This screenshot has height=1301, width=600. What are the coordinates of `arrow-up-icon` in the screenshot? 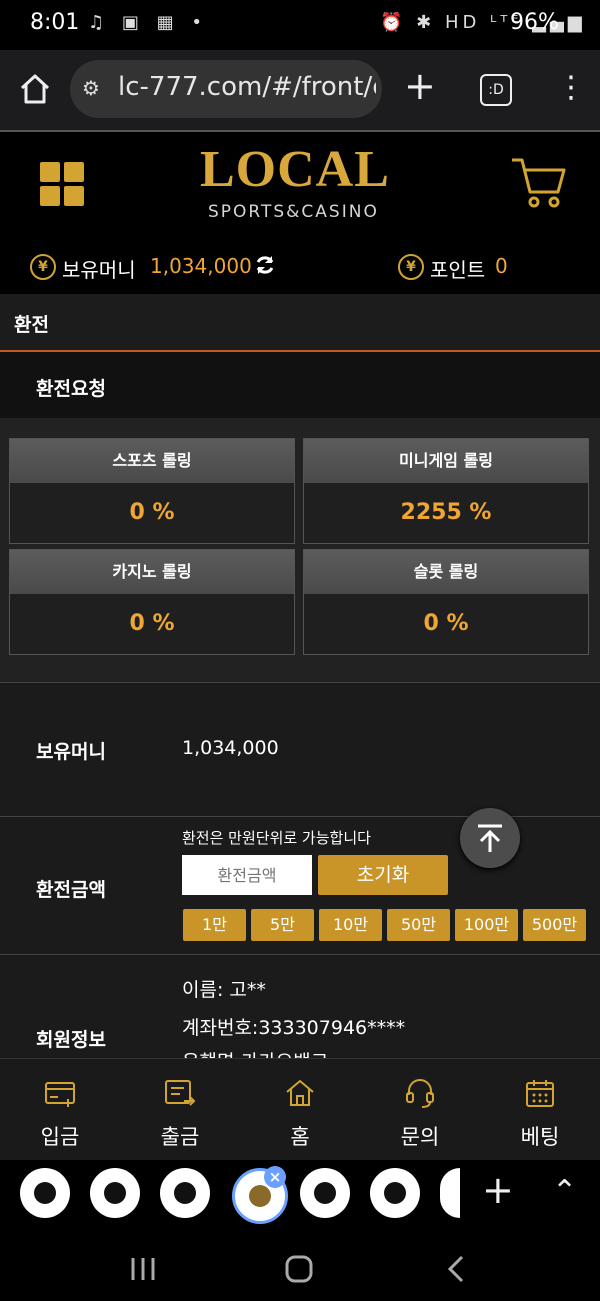 It's located at (490, 838).